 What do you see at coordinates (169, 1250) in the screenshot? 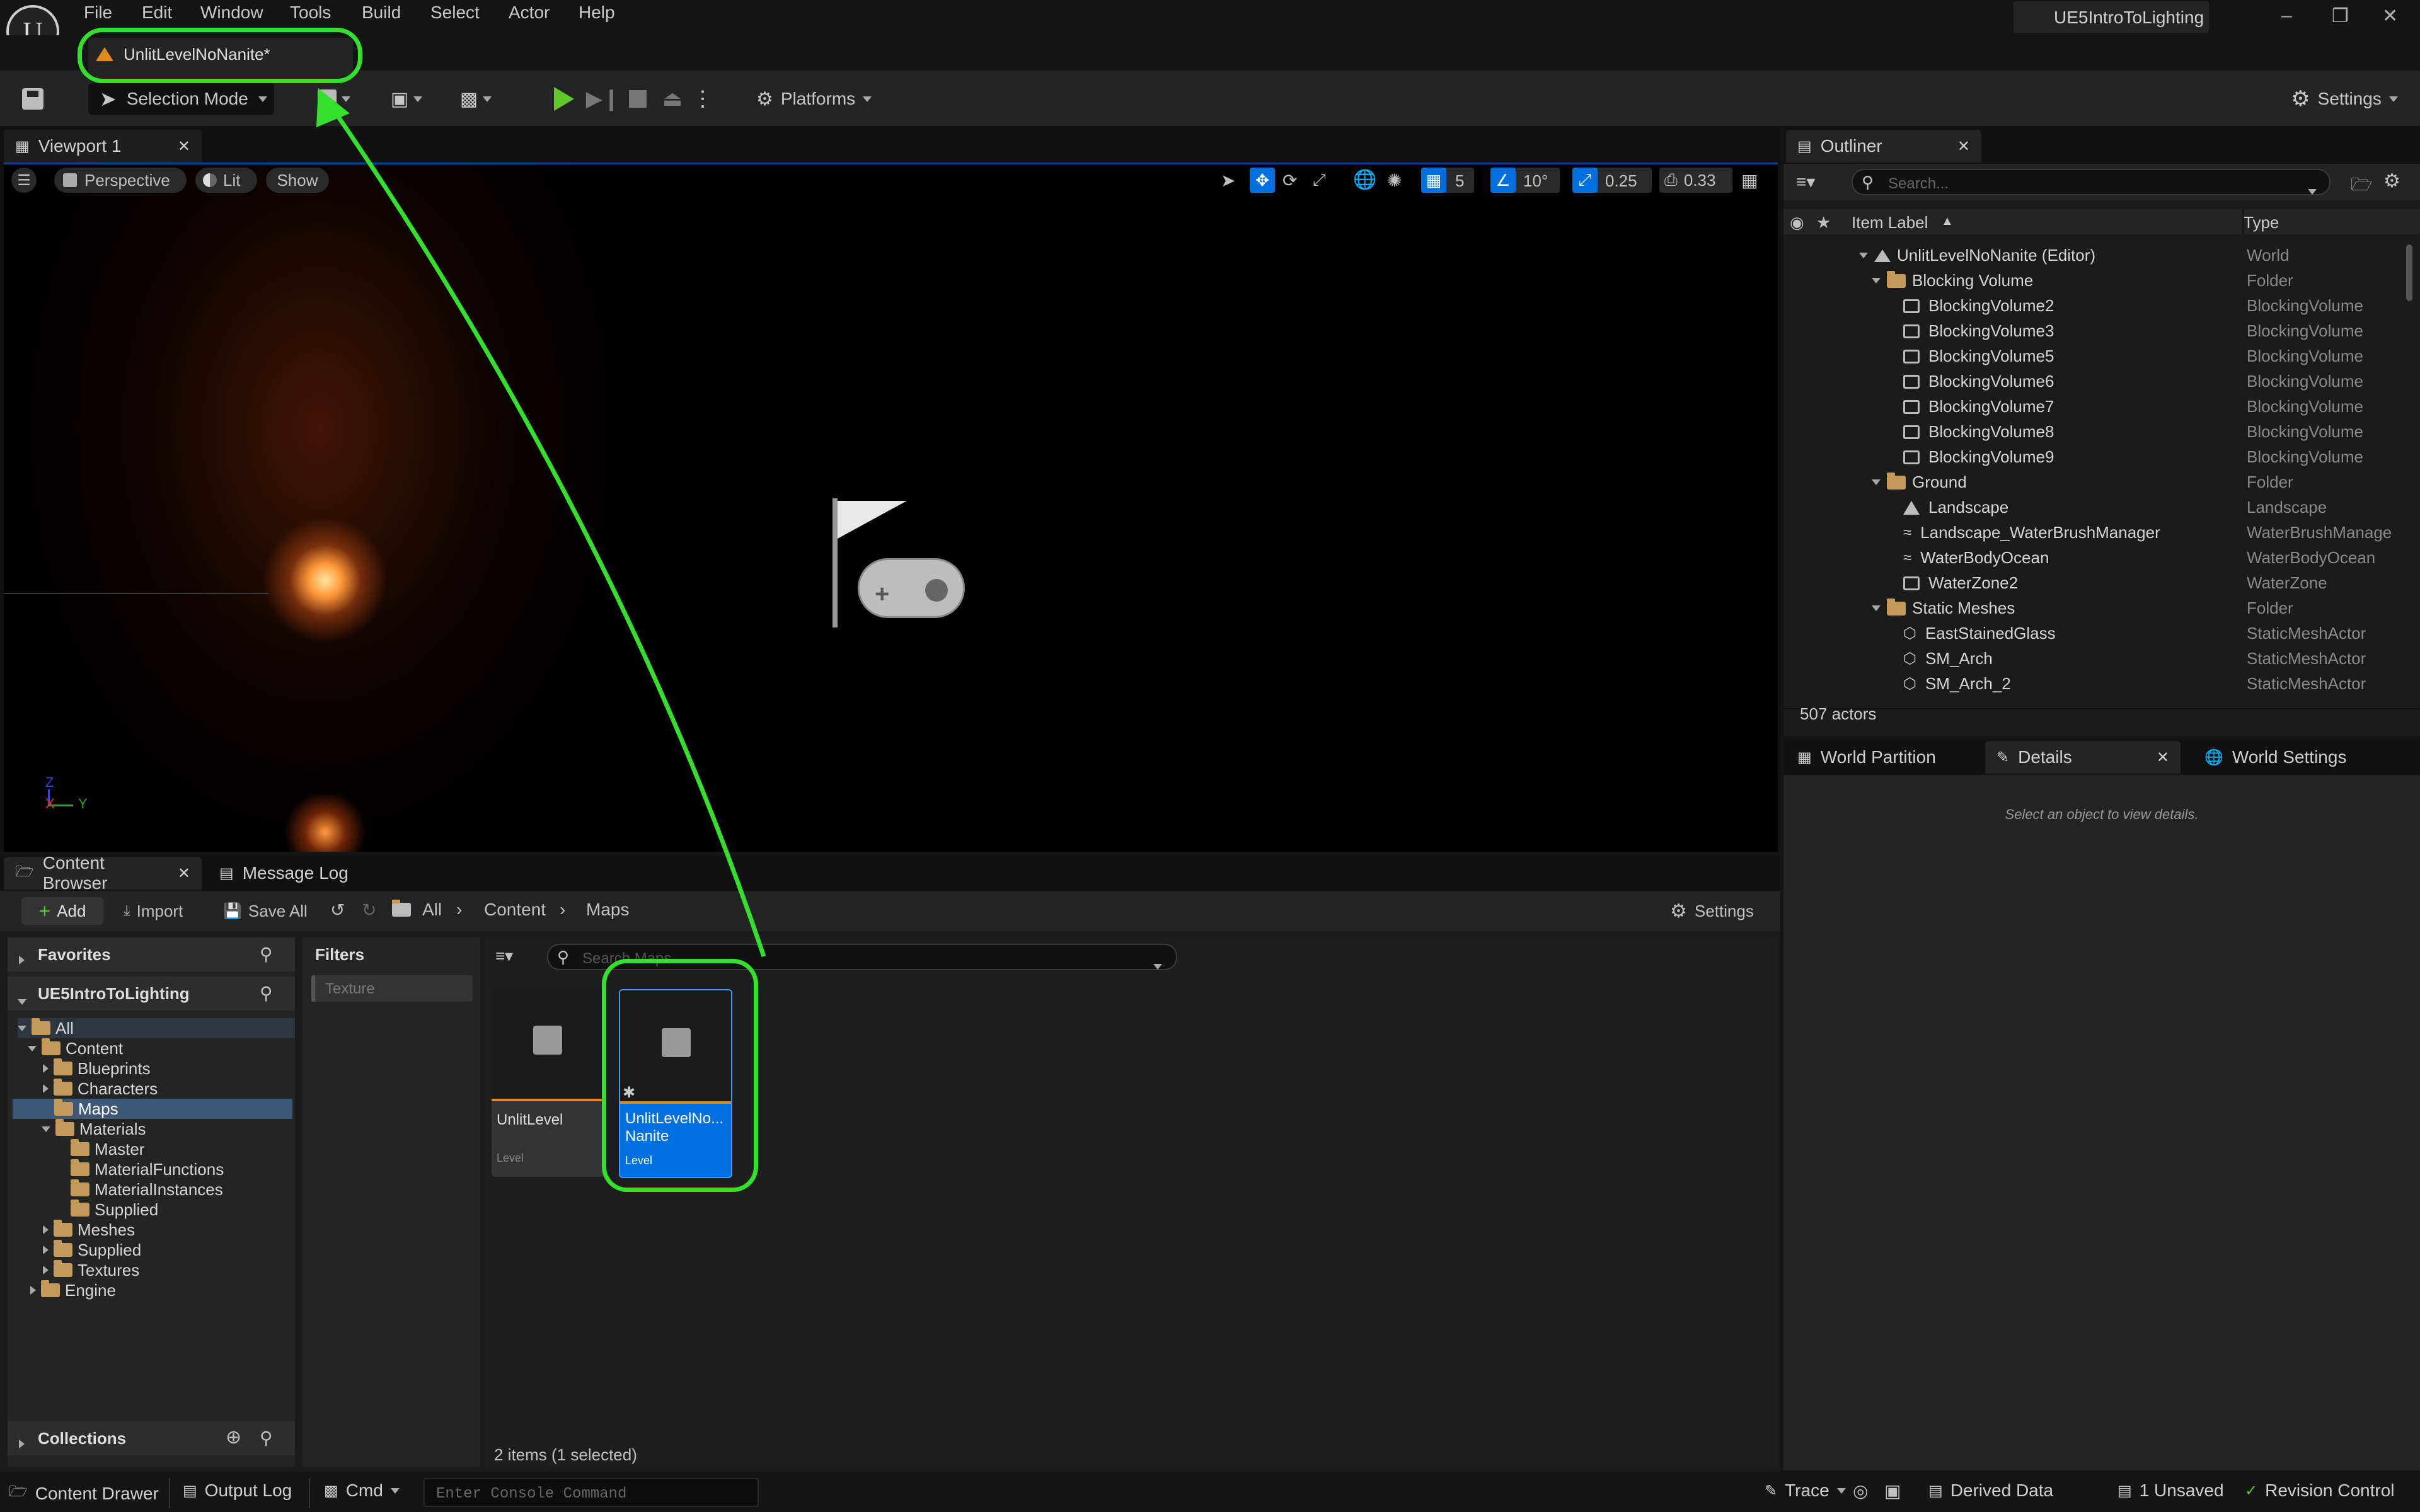
I see `tree-supplied: Supplied` at bounding box center [169, 1250].